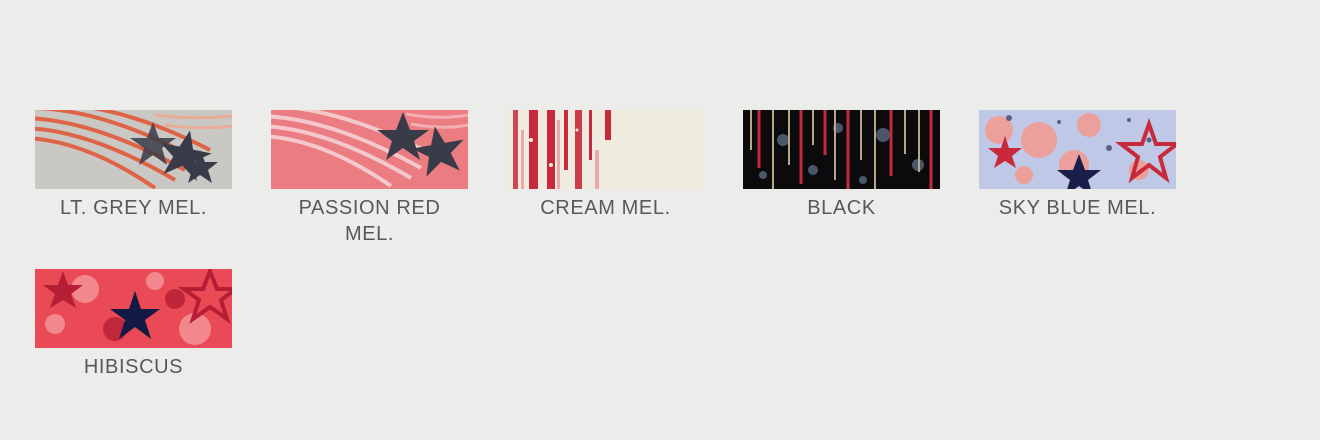  I want to click on swatch-image-cream-mel, so click(605, 149).